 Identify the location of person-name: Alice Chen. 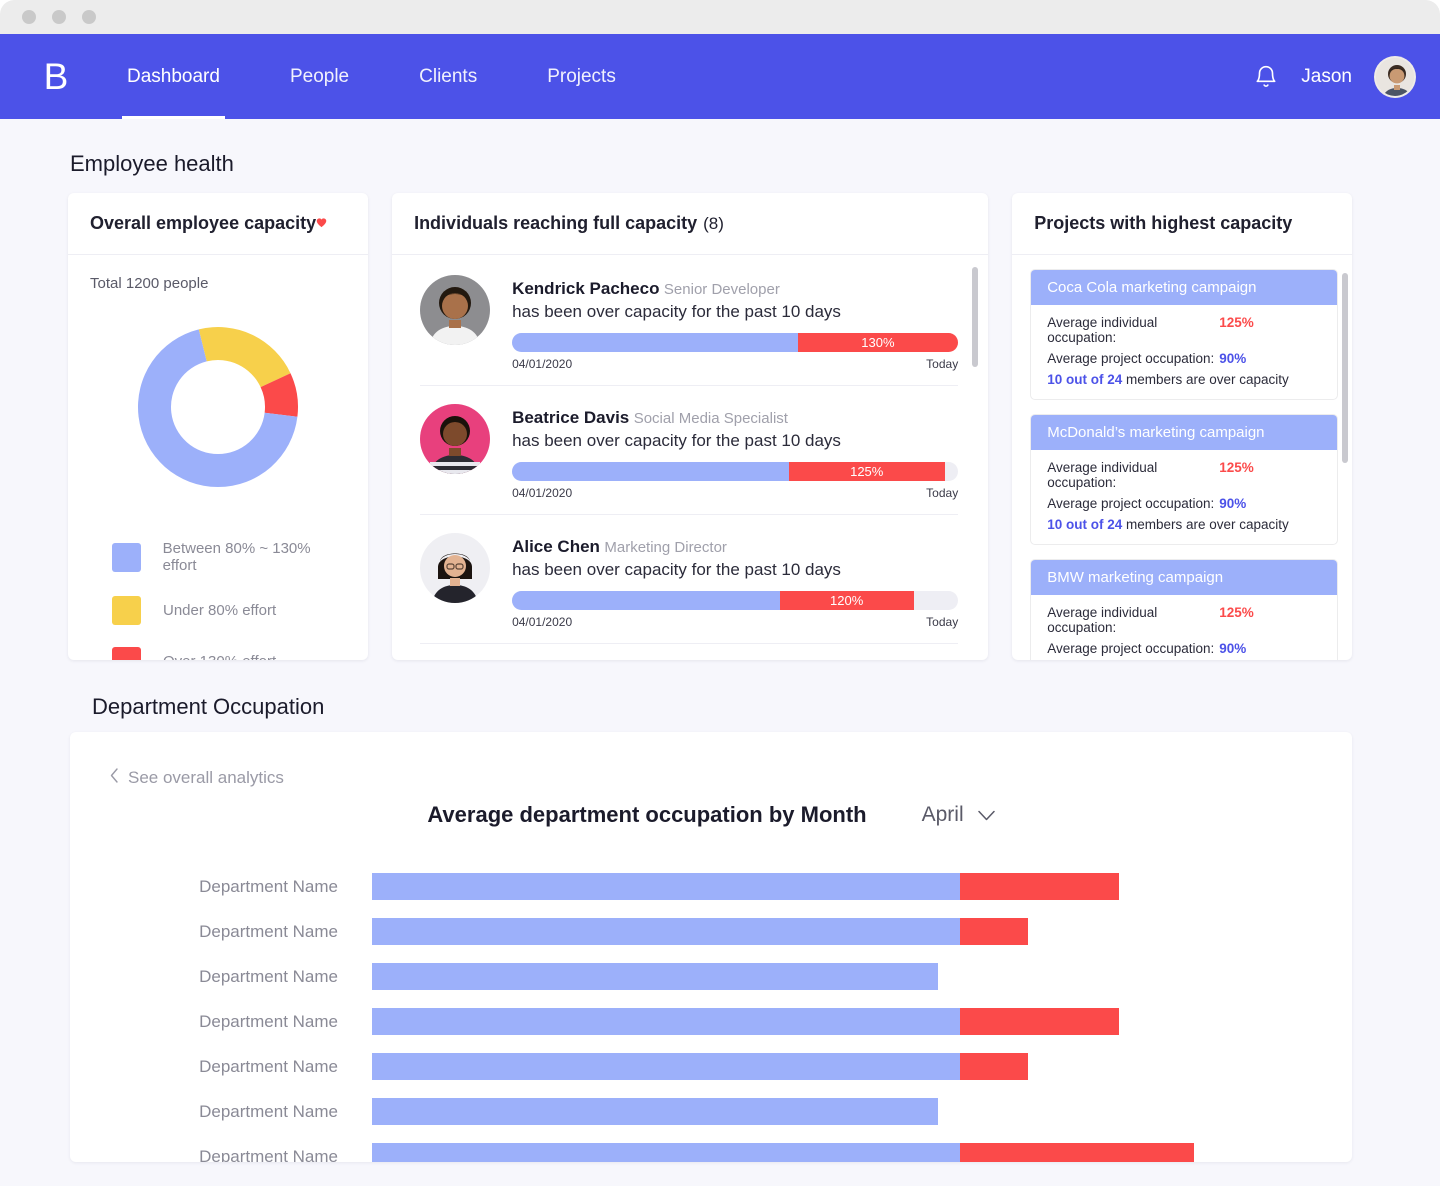
(556, 546).